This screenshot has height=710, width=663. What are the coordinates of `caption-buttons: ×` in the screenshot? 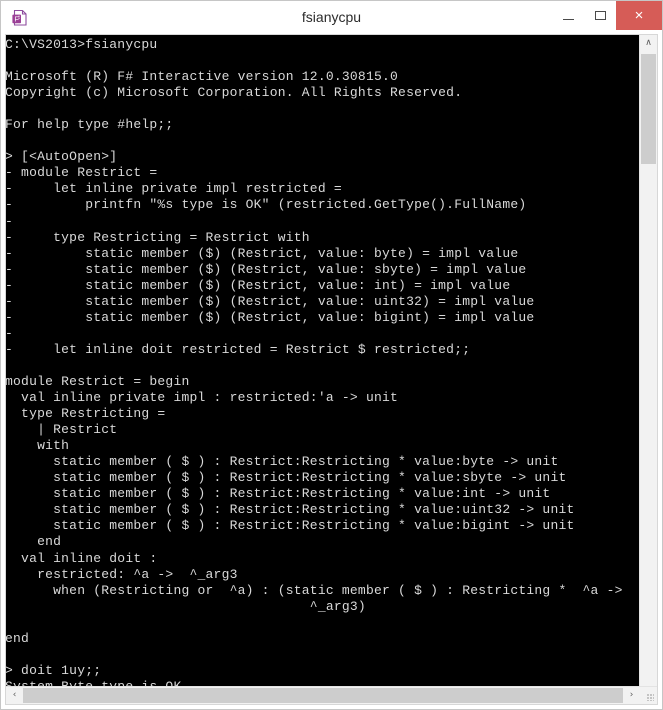 It's located at (607, 15).